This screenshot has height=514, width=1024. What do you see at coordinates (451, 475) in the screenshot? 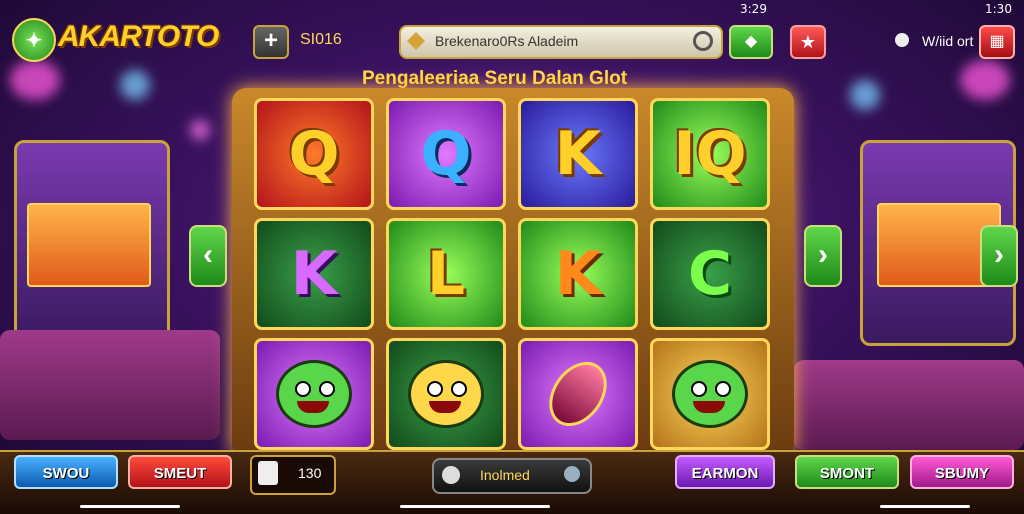
I see `settings-icon` at bounding box center [451, 475].